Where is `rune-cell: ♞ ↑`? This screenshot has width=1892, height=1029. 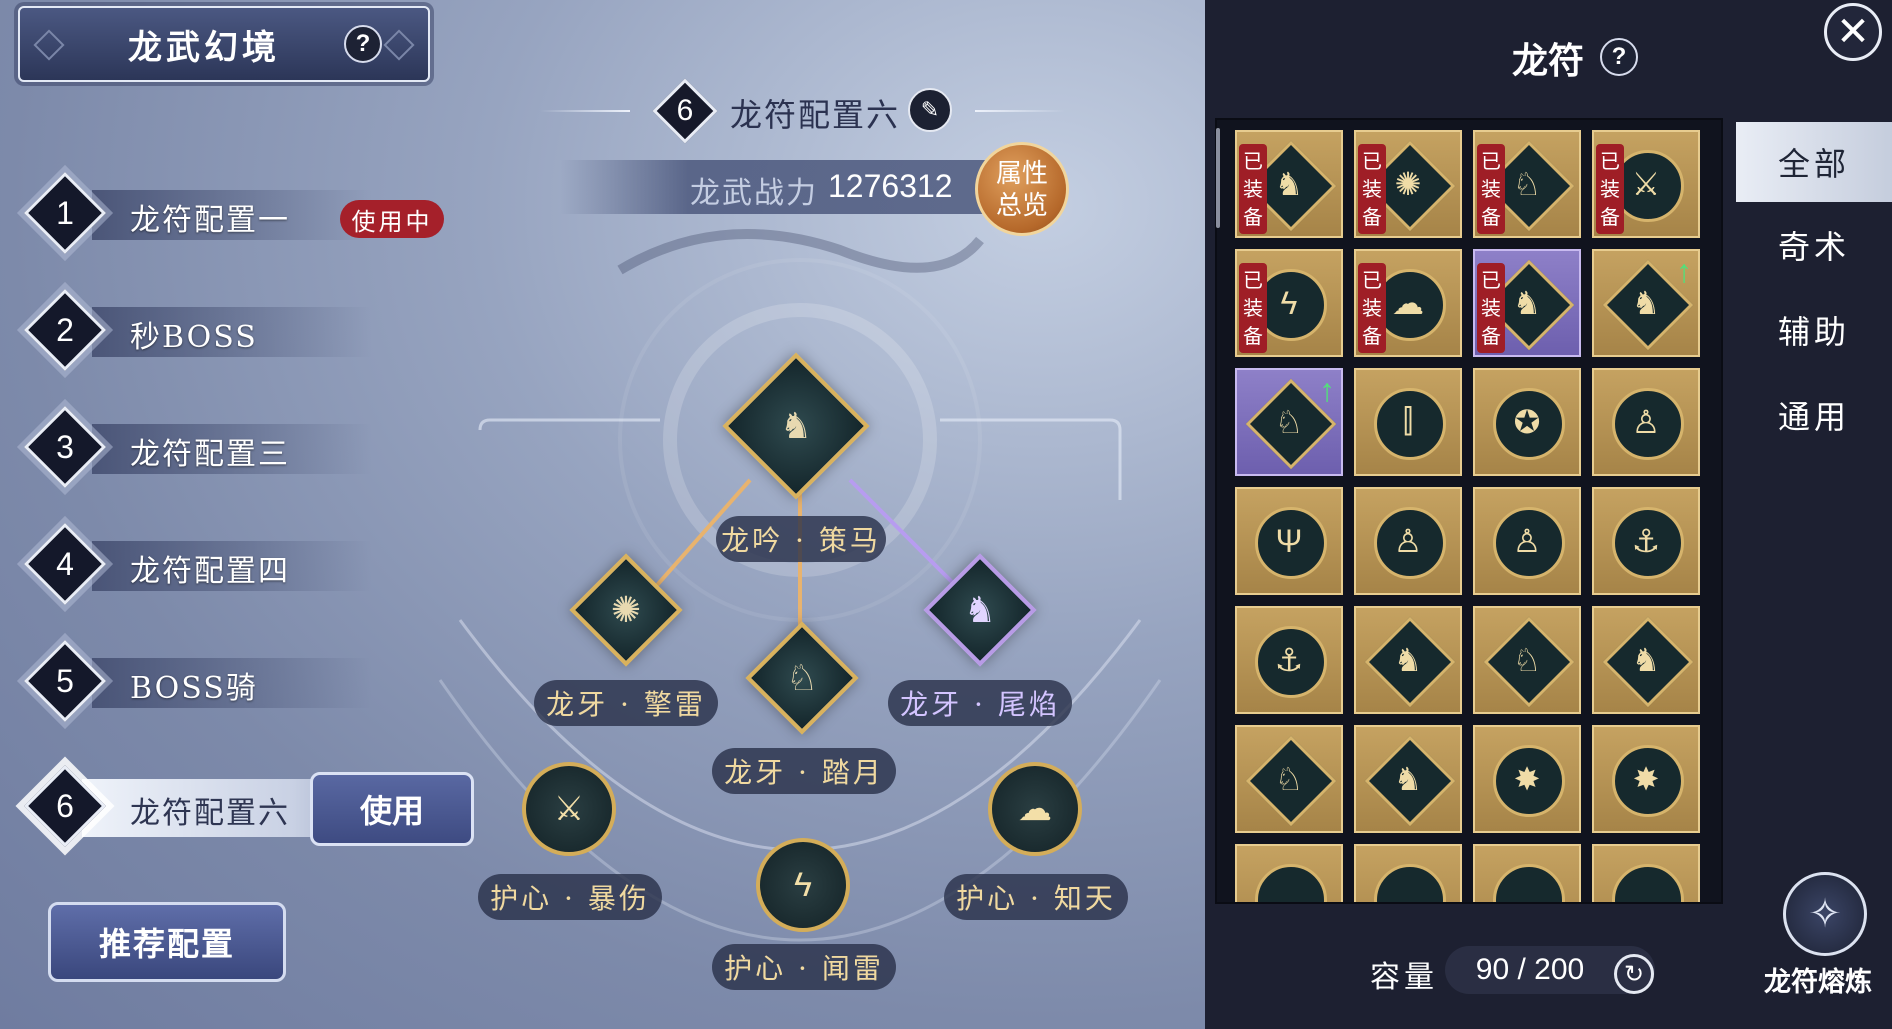 rune-cell: ♞ ↑ is located at coordinates (1646, 303).